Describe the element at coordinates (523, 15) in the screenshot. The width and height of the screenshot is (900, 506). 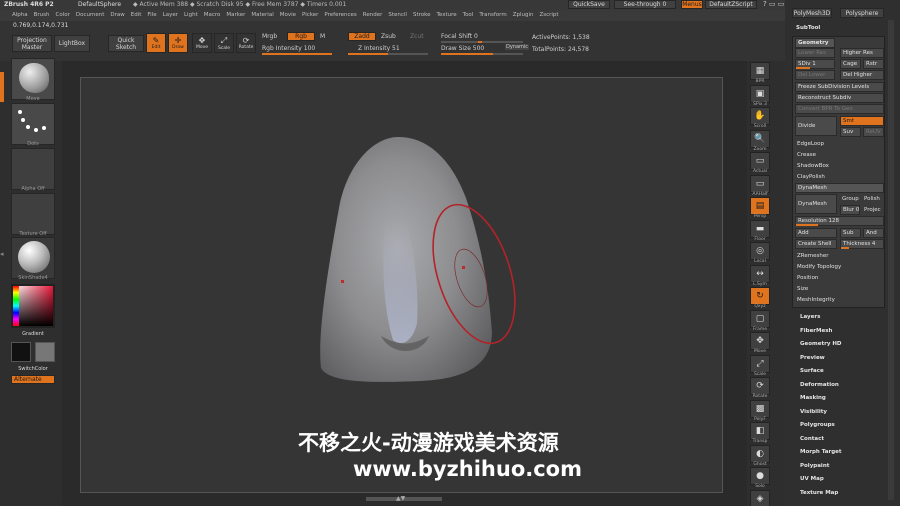
I see `menu-zplugin: Zplugin` at that location.